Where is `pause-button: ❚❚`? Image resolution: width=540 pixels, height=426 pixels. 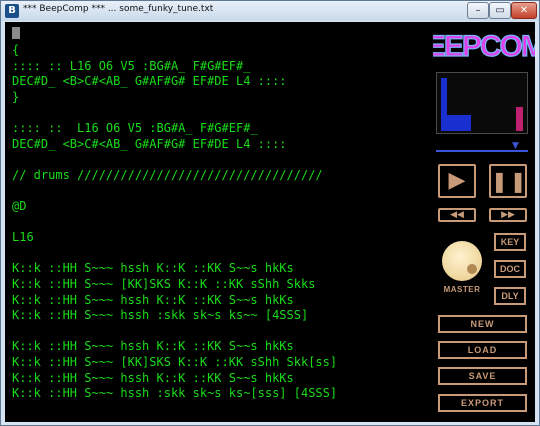 pause-button: ❚❚ is located at coordinates (508, 181).